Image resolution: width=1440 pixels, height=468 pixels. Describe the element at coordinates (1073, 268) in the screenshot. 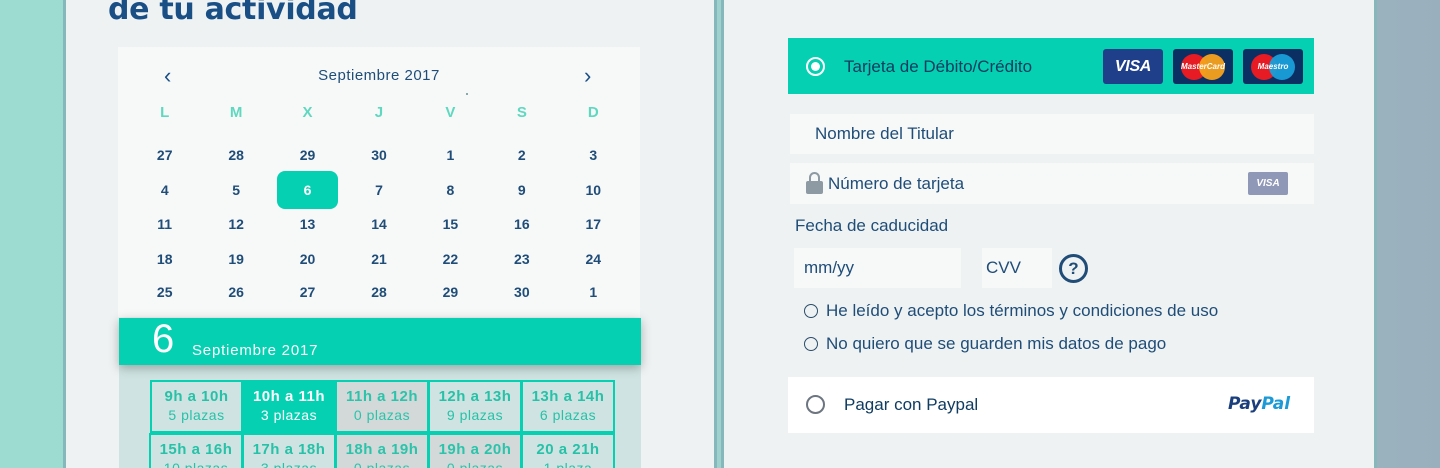

I see `help-icon: ?` at that location.